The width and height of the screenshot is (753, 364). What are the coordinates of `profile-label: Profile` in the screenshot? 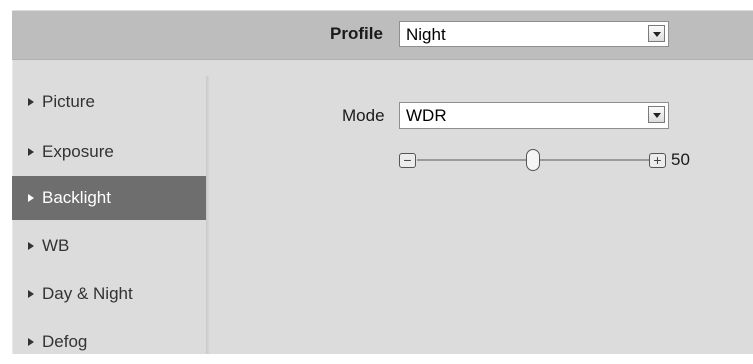 It's located at (356, 33).